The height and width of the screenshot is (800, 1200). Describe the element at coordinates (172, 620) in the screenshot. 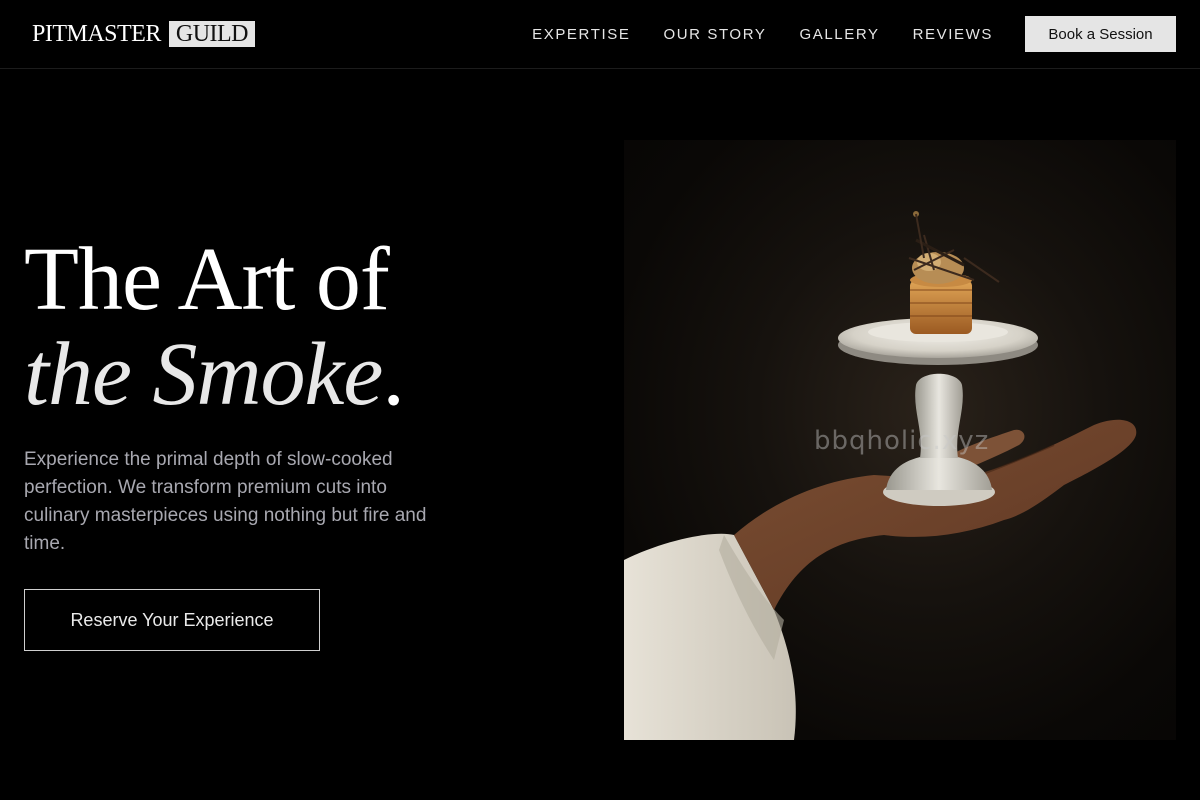

I see `reserve-experience-button: Reserve Your Experience` at that location.